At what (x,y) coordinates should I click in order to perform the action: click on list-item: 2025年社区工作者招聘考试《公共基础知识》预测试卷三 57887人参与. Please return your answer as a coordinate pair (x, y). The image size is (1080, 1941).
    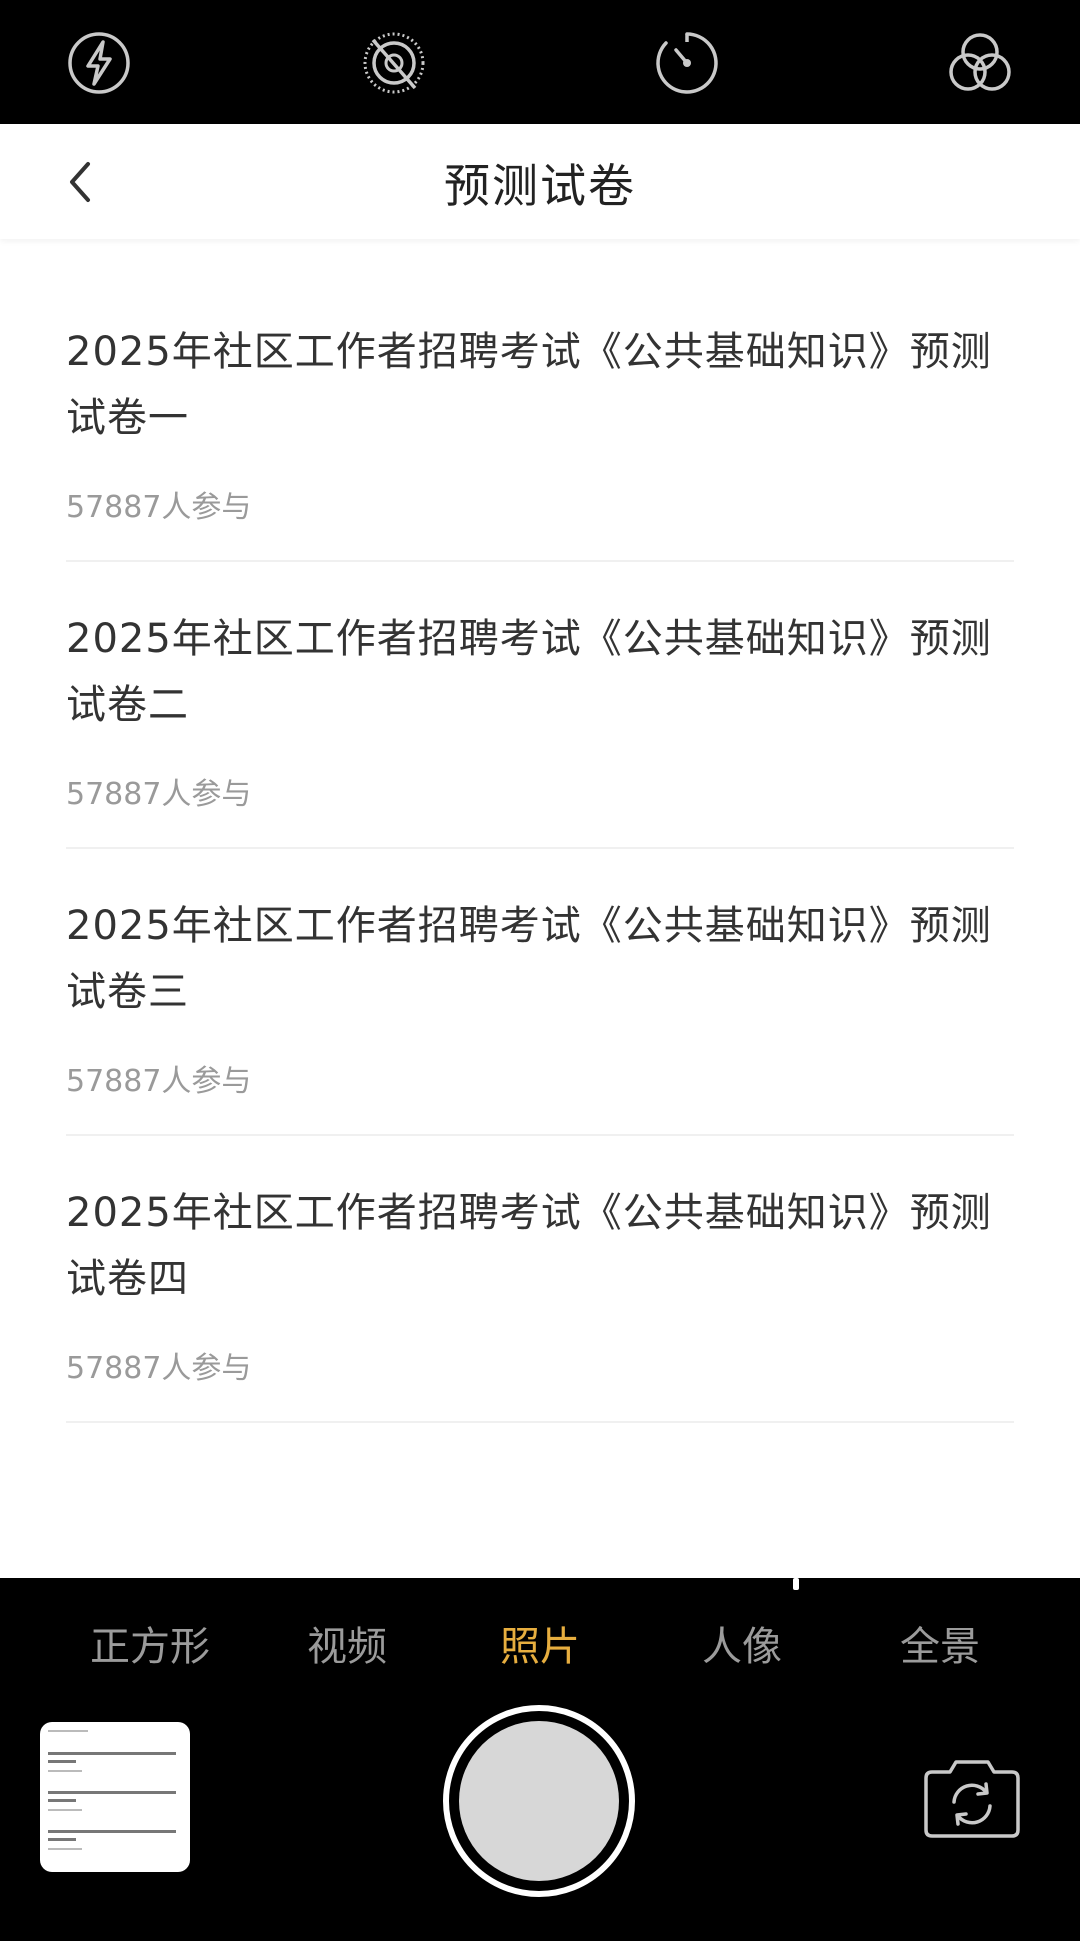
    Looking at the image, I should click on (540, 992).